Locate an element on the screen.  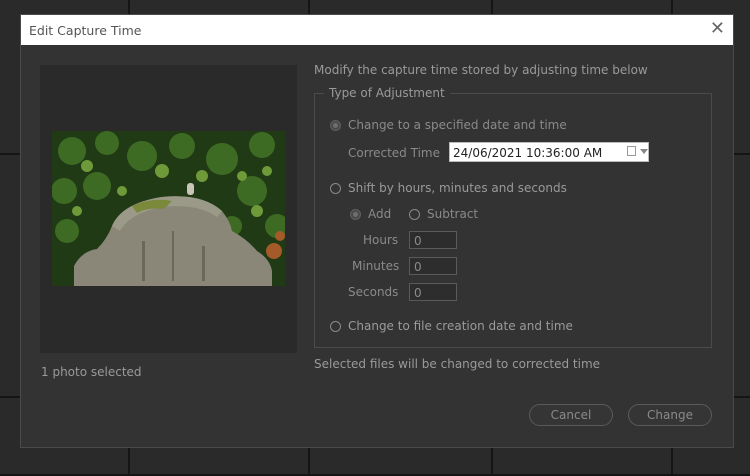
hours-input: 0 is located at coordinates (433, 240).